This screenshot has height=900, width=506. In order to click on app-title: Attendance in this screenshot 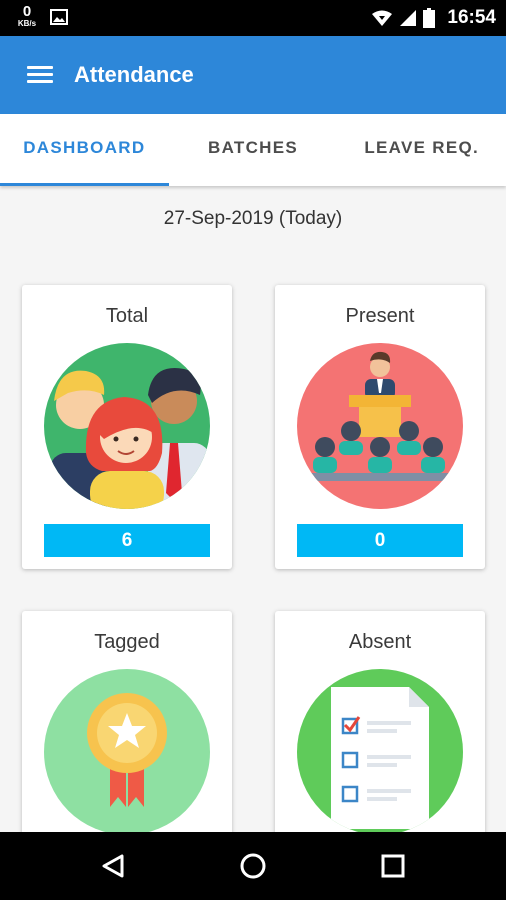, I will do `click(134, 74)`.